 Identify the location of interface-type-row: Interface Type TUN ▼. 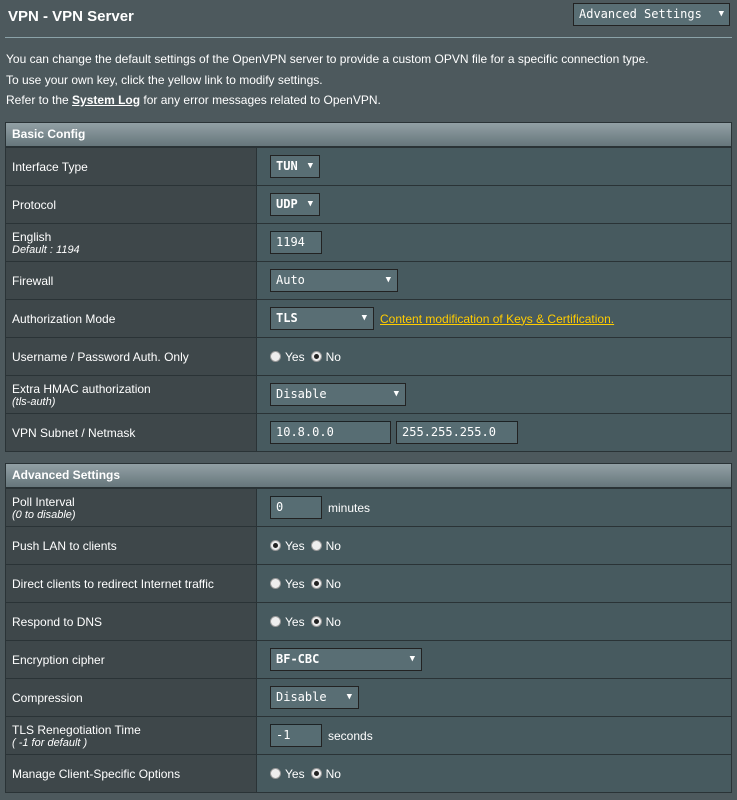
(368, 166).